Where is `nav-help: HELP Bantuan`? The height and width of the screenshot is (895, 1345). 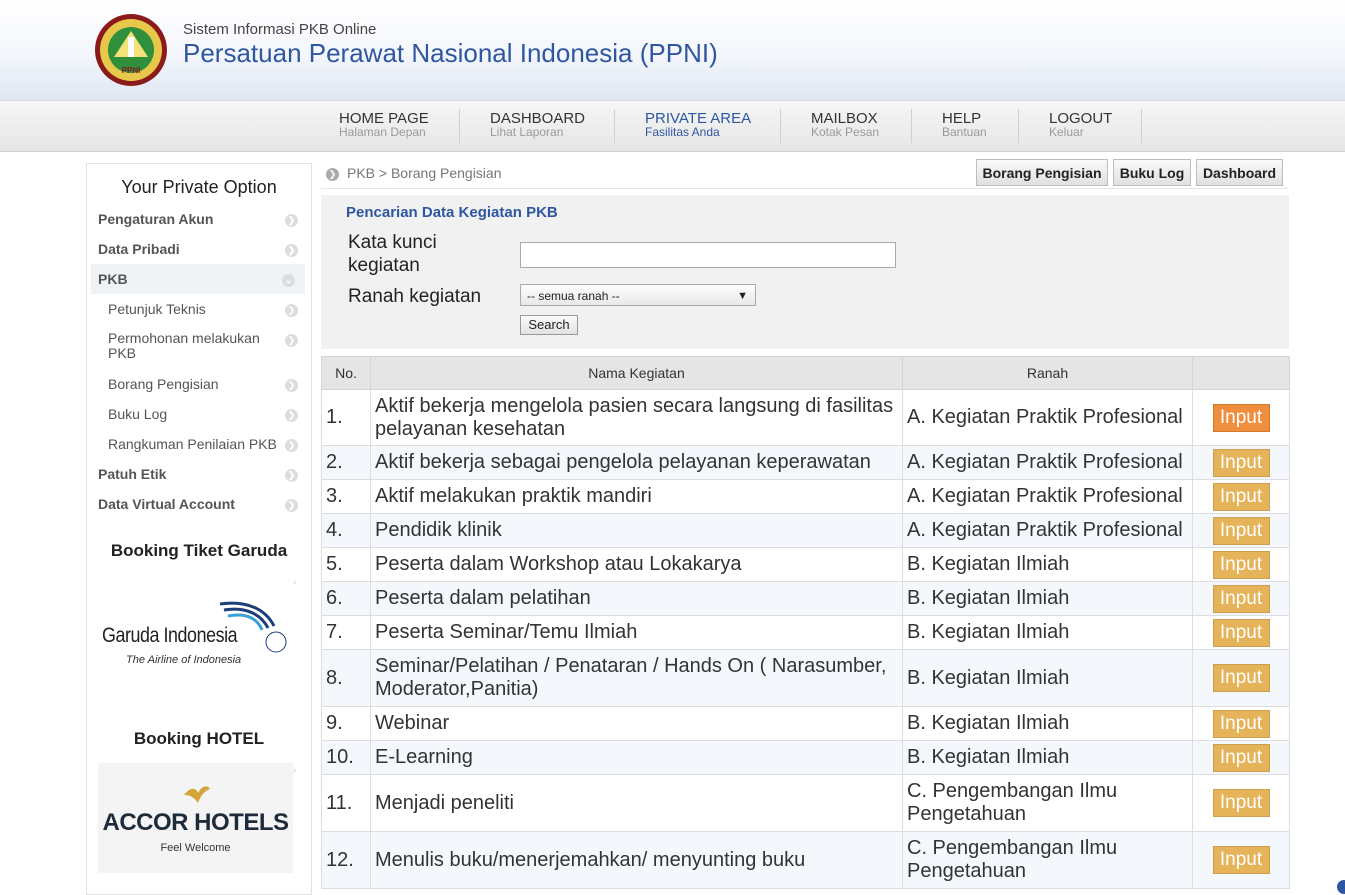
nav-help: HELP Bantuan is located at coordinates (965, 126).